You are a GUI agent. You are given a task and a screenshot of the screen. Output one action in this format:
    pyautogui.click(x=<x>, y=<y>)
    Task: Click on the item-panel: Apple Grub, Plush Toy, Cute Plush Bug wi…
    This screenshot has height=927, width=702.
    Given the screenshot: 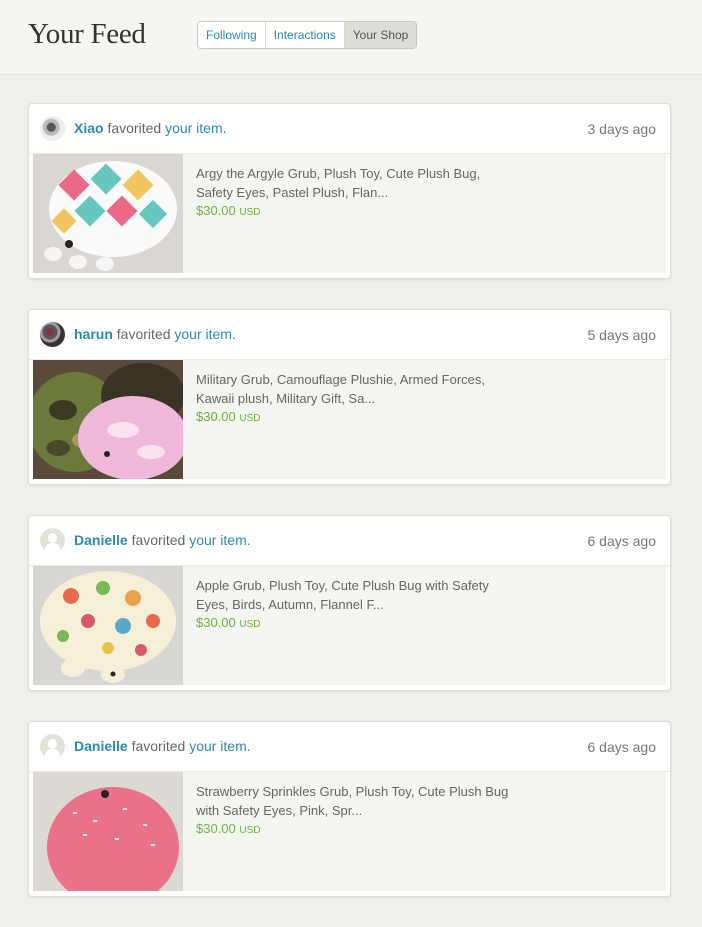 What is the action you would take?
    pyautogui.click(x=349, y=625)
    